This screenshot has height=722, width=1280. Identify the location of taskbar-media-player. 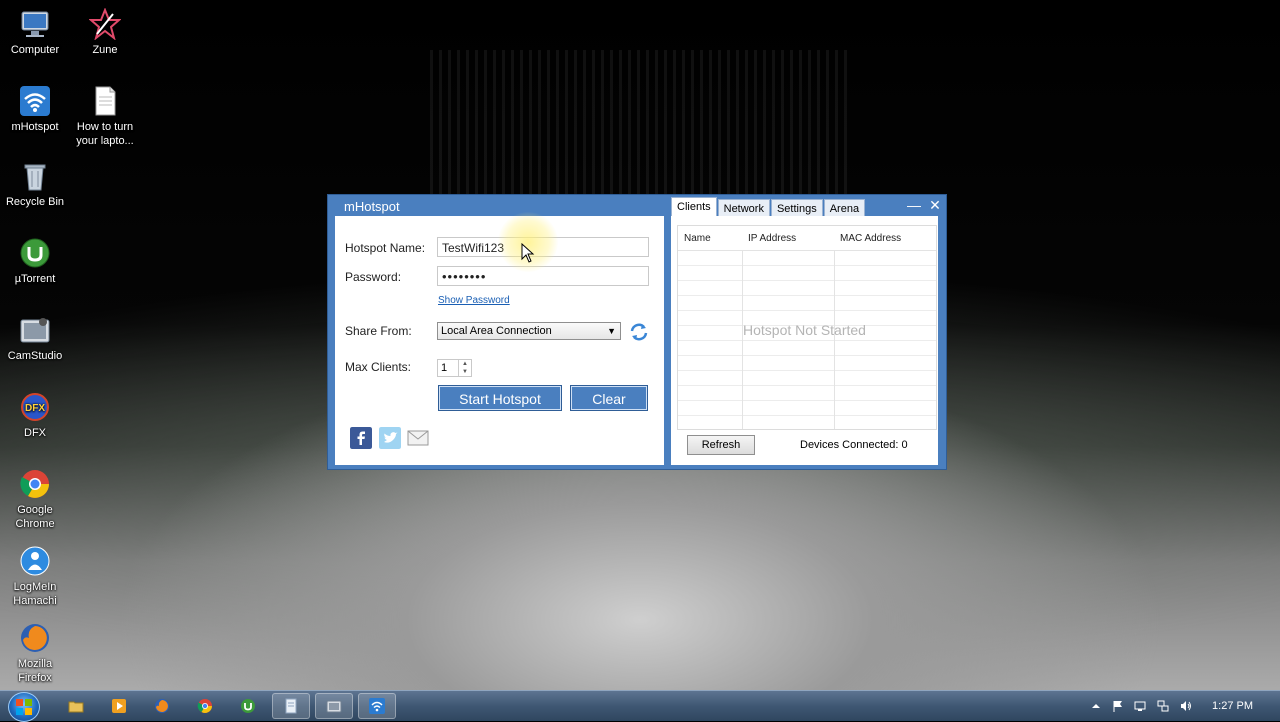
(119, 706).